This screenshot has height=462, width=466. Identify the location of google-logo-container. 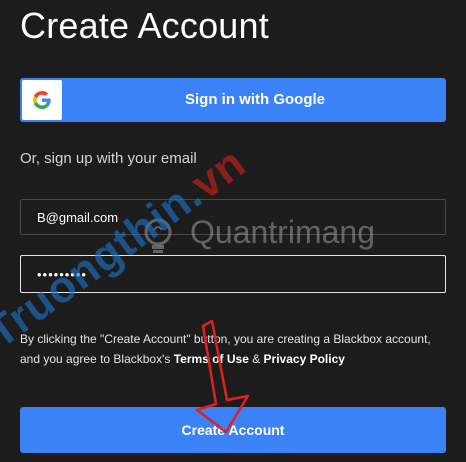
(42, 100).